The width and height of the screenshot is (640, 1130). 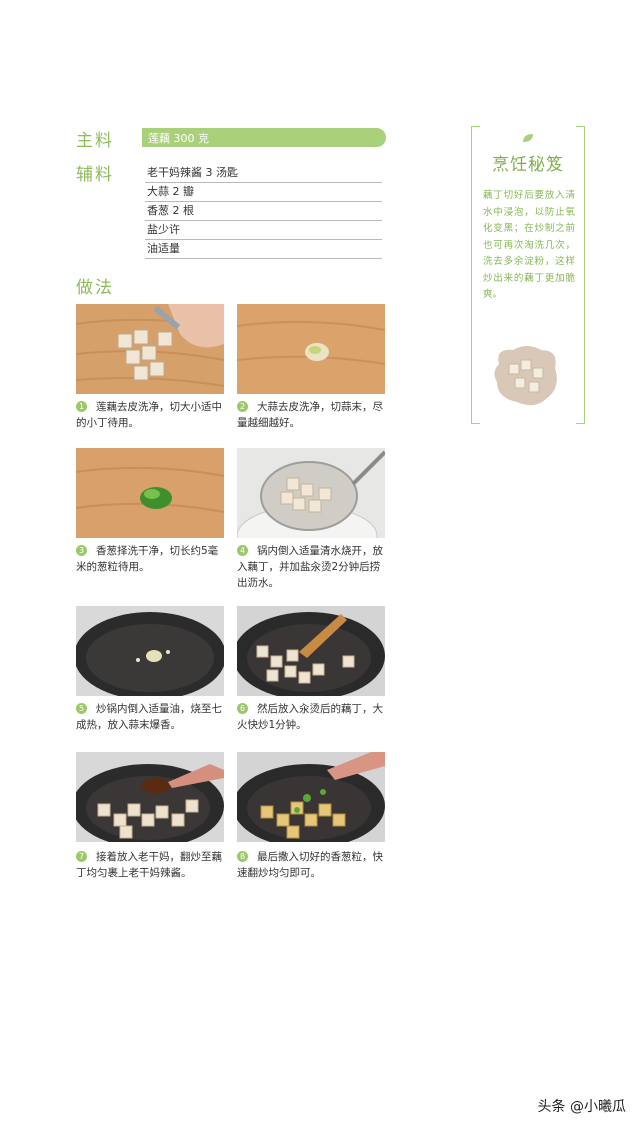 What do you see at coordinates (311, 797) in the screenshot?
I see `step-8-photo` at bounding box center [311, 797].